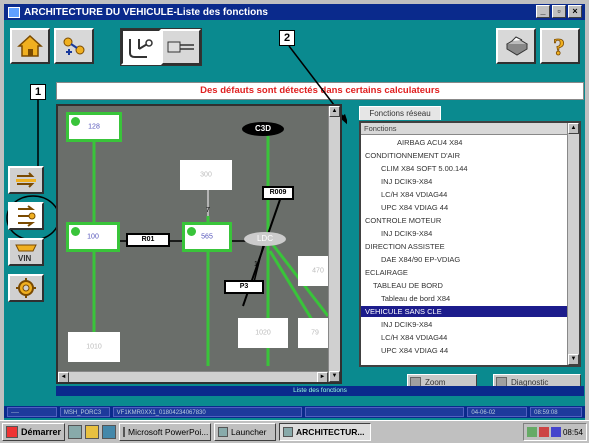 The height and width of the screenshot is (443, 589). What do you see at coordinates (109, 432) in the screenshot?
I see `mail-icon` at bounding box center [109, 432].